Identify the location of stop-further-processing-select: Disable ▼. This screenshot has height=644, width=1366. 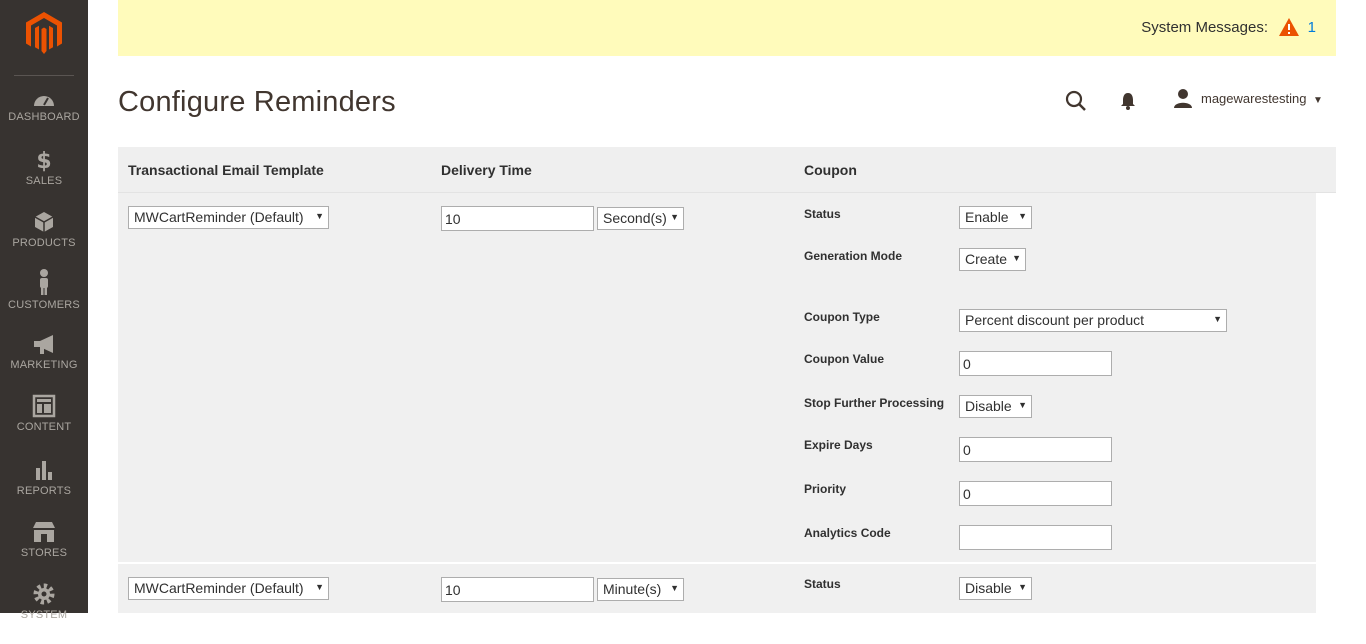
(995, 406).